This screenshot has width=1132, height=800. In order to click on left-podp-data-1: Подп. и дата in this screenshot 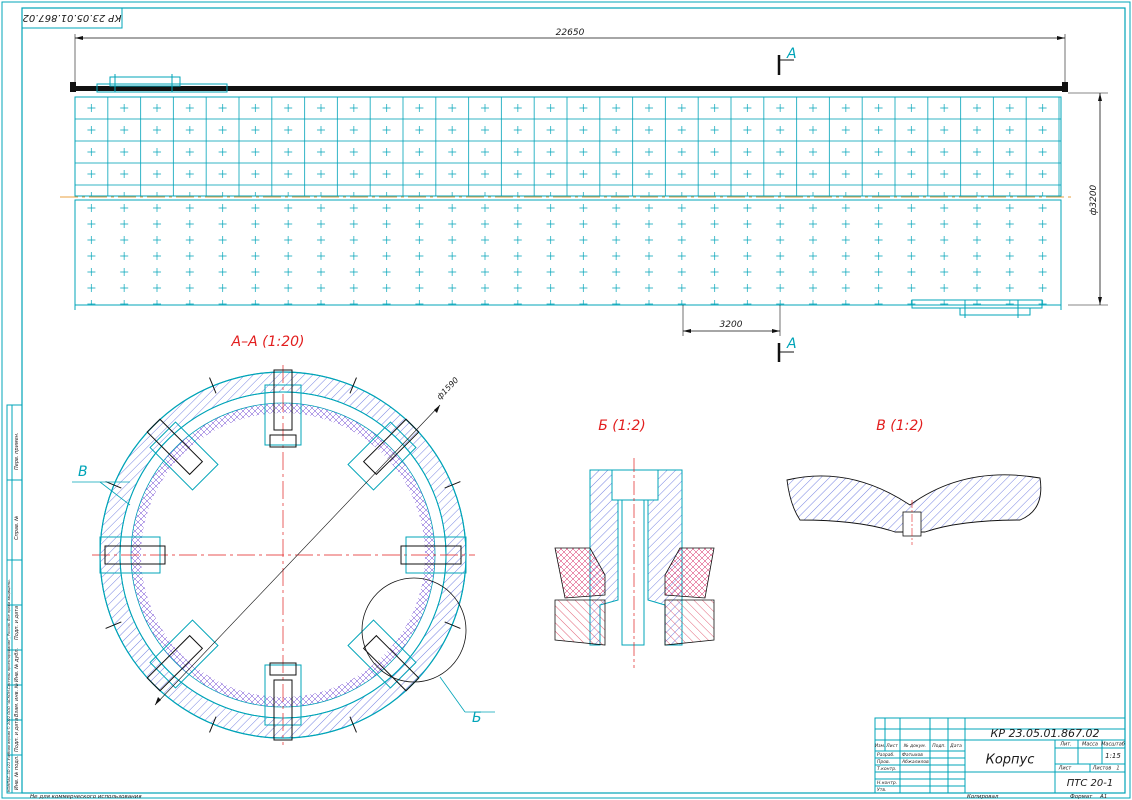, I will do `click(17, 623)`.